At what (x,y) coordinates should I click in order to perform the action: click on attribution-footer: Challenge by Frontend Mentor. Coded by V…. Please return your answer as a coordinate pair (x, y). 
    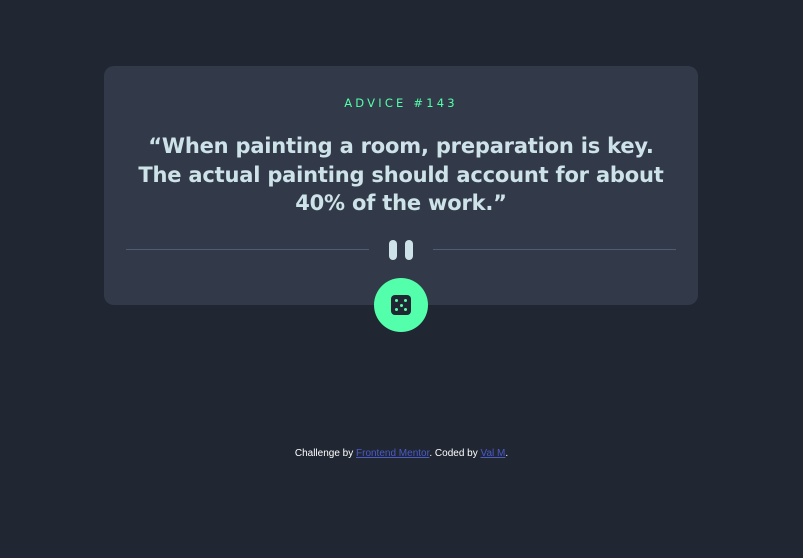
    Looking at the image, I should click on (401, 453).